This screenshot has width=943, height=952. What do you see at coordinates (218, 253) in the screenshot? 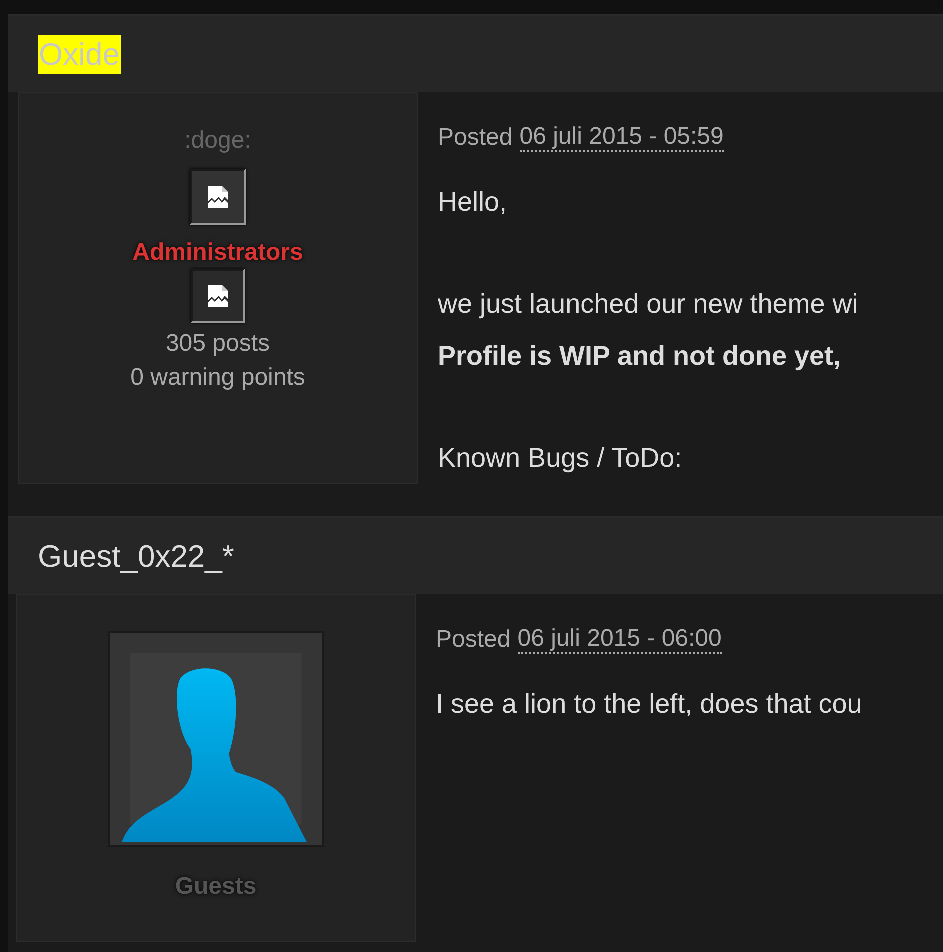
I see `group-name: Administrators` at bounding box center [218, 253].